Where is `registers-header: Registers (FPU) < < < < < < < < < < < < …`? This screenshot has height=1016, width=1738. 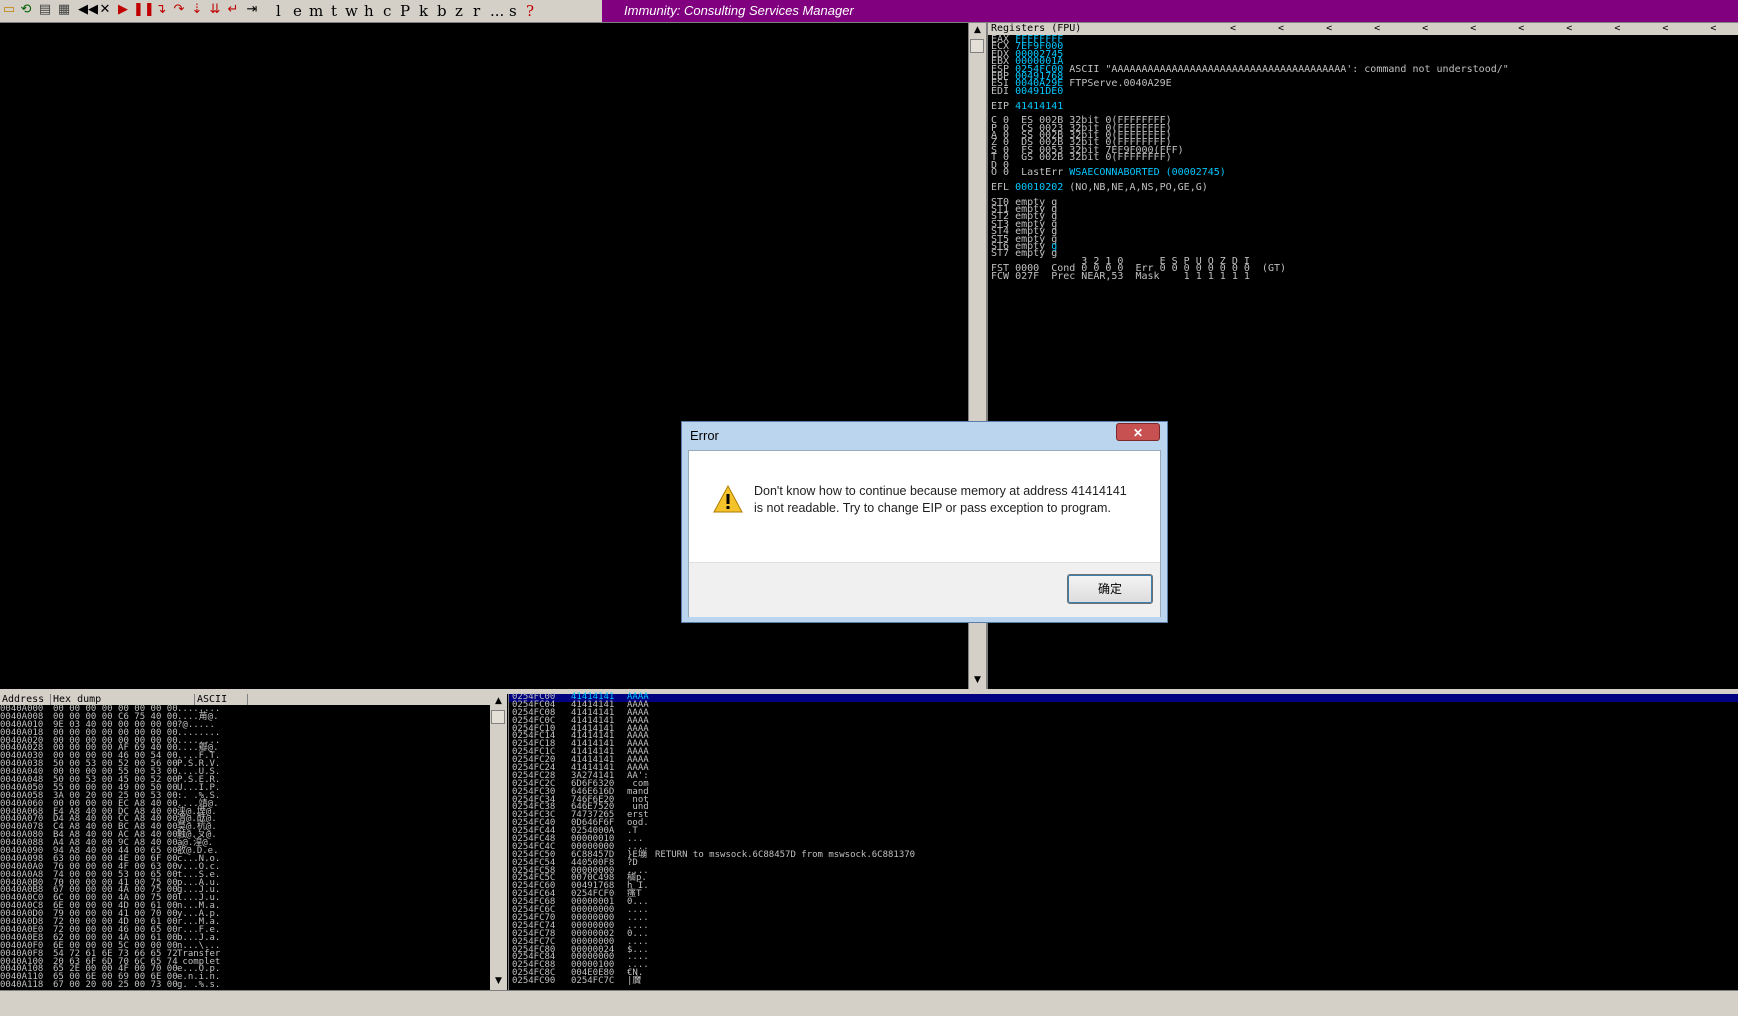 registers-header: Registers (FPU) < < < < < < < < < < < < … is located at coordinates (1363, 34).